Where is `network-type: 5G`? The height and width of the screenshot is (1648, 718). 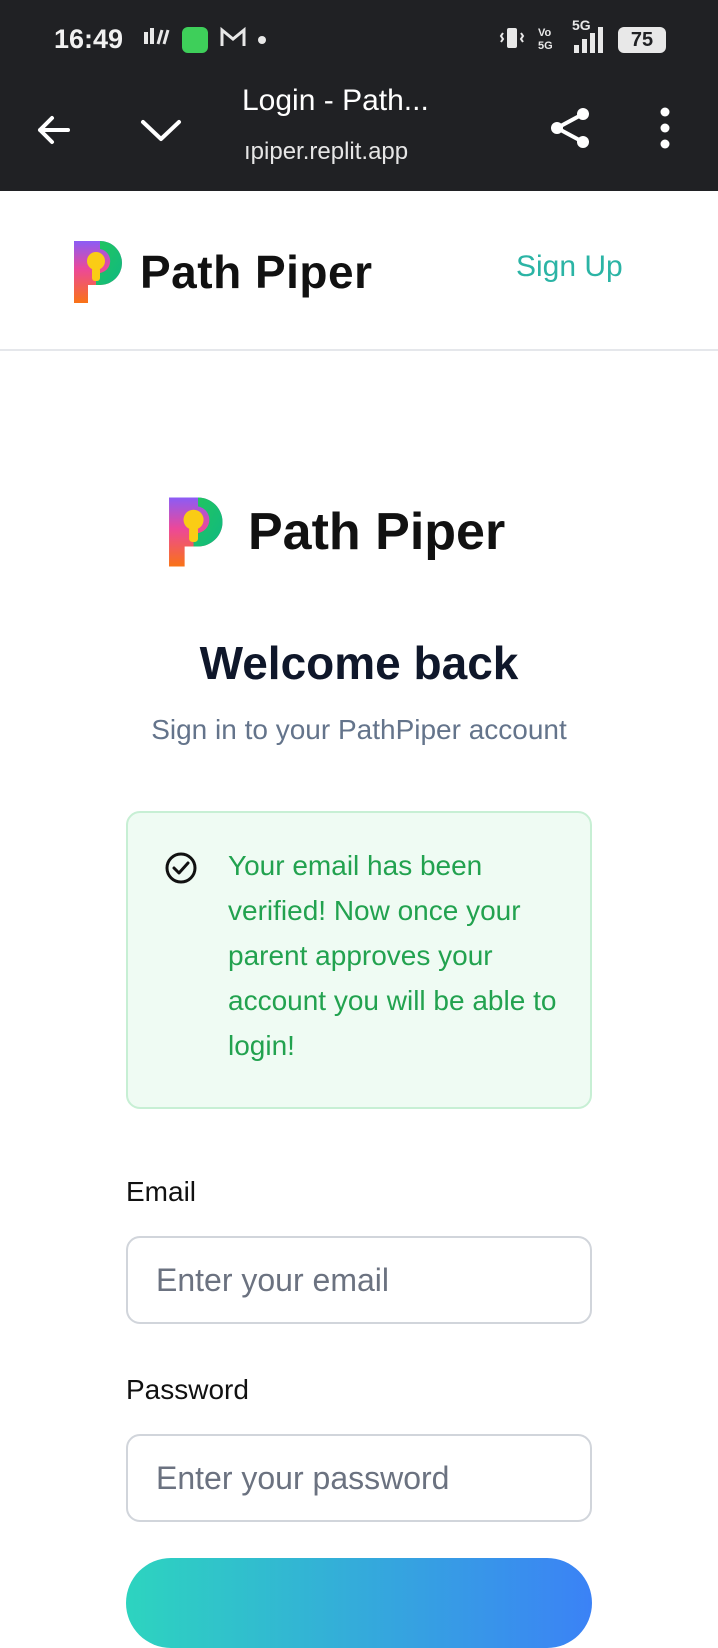
network-type: 5G is located at coordinates (581, 24).